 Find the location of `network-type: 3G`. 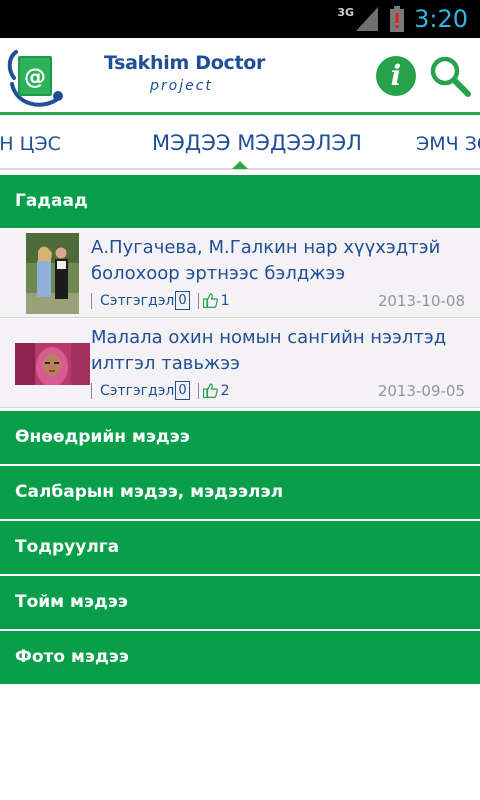

network-type: 3G is located at coordinates (346, 12).